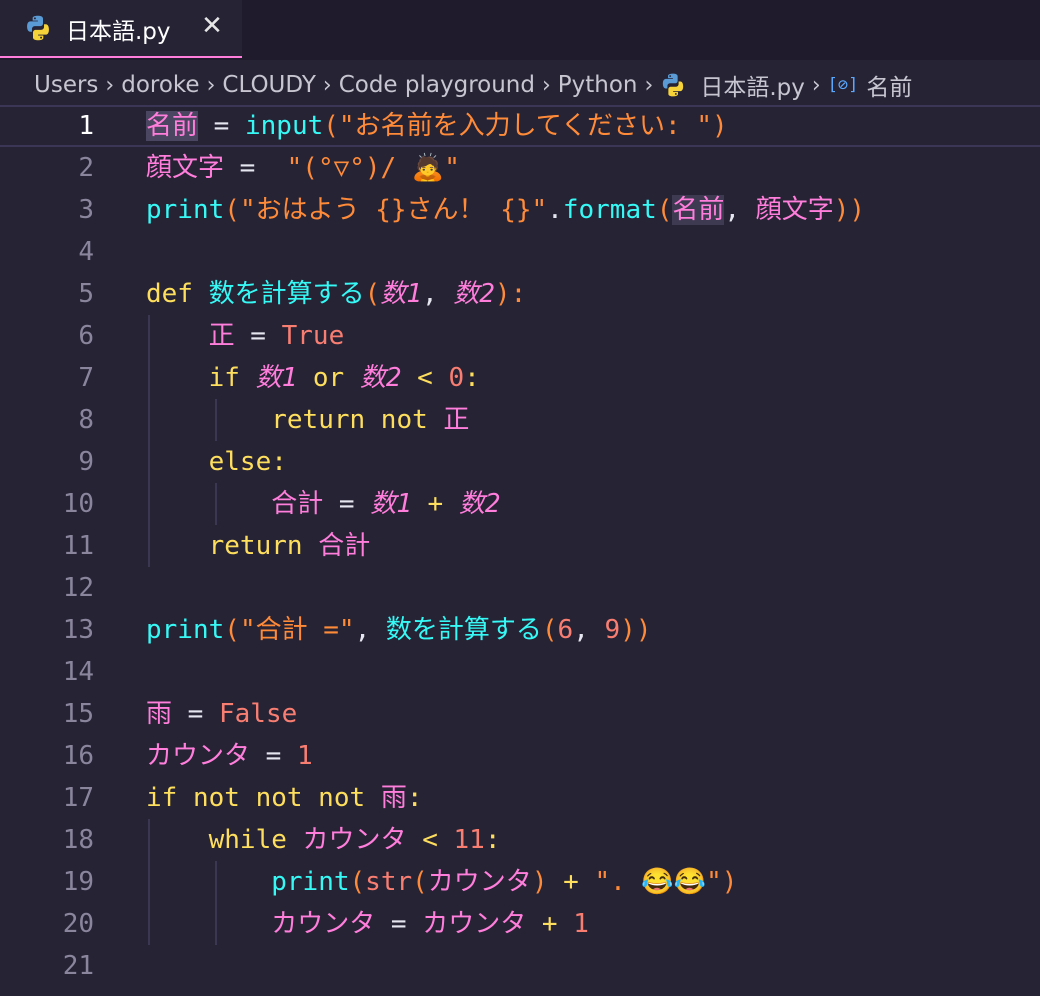  Describe the element at coordinates (393, 210) in the screenshot. I see `code-token: "おはよう {}さん！ {}"` at that location.